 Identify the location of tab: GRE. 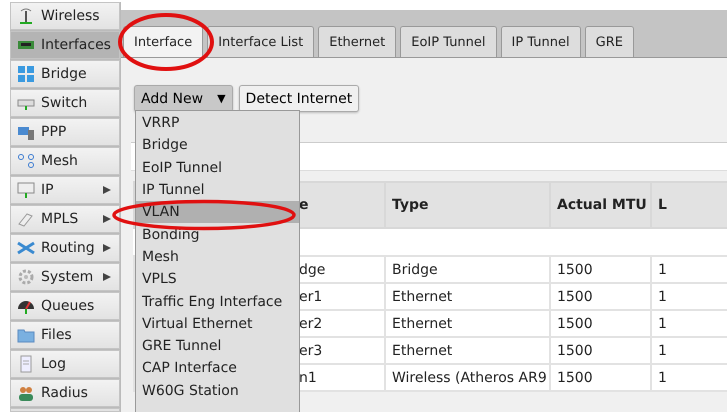
(609, 41).